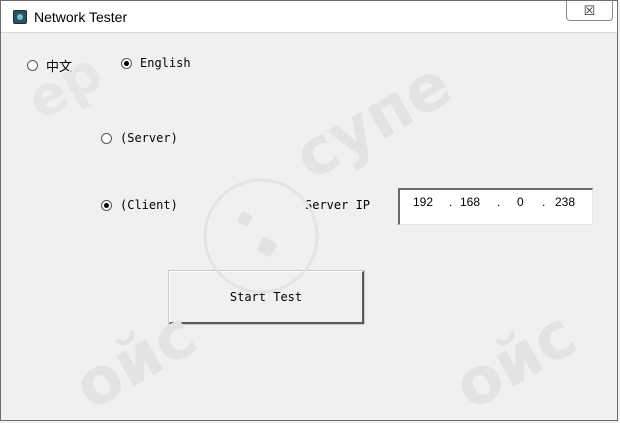 This screenshot has height=423, width=620. What do you see at coordinates (32, 65) in the screenshot?
I see `radio-button-chinese` at bounding box center [32, 65].